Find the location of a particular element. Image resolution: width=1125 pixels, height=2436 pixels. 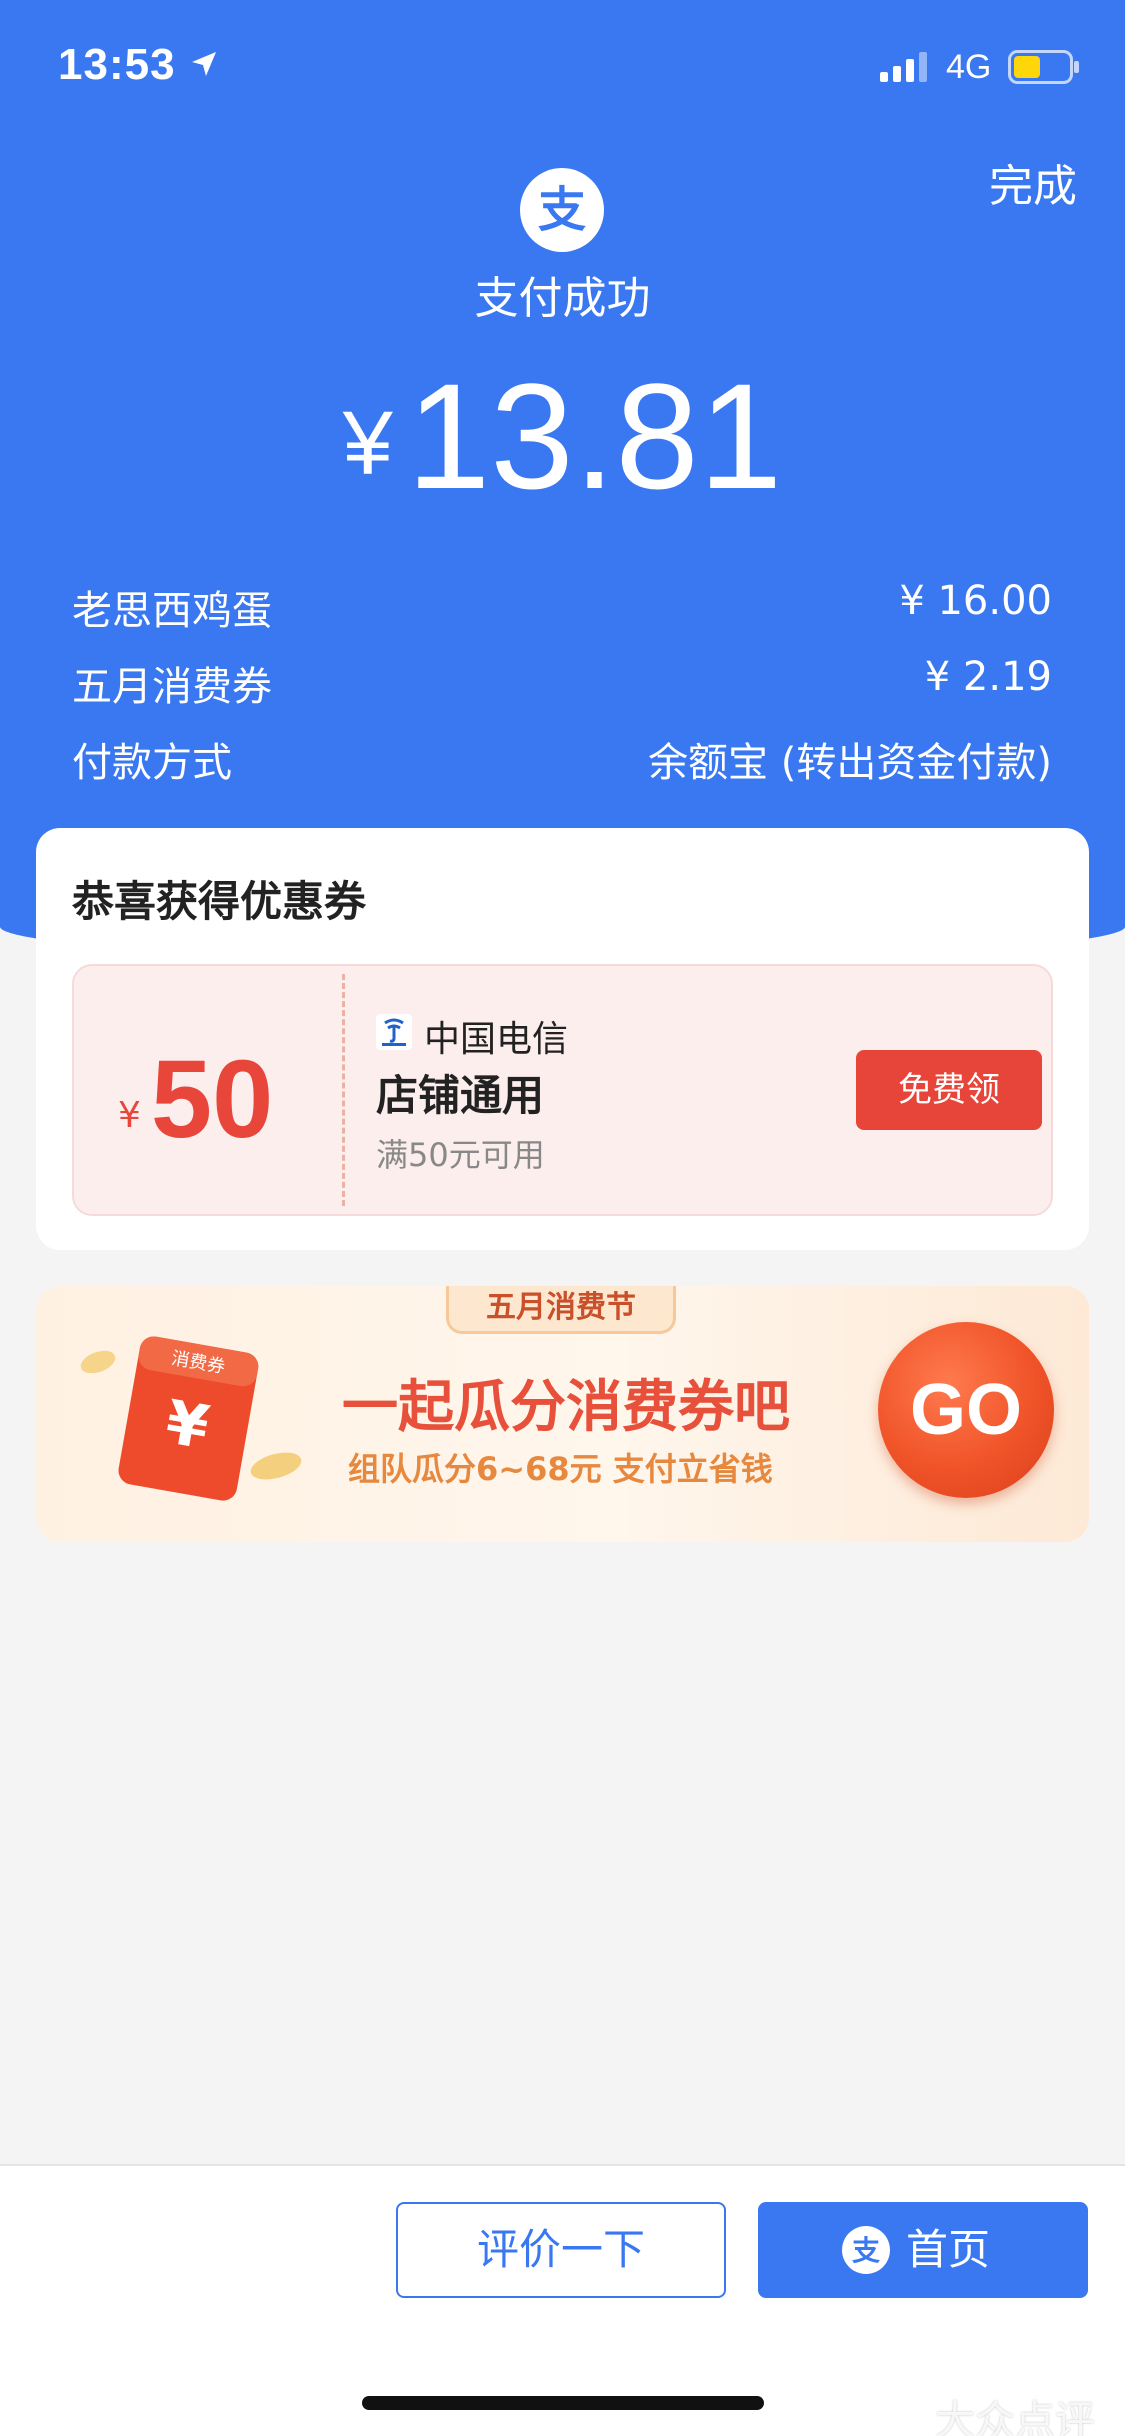

detail-value: 余额宝 (转出资金付款) is located at coordinates (850, 763).